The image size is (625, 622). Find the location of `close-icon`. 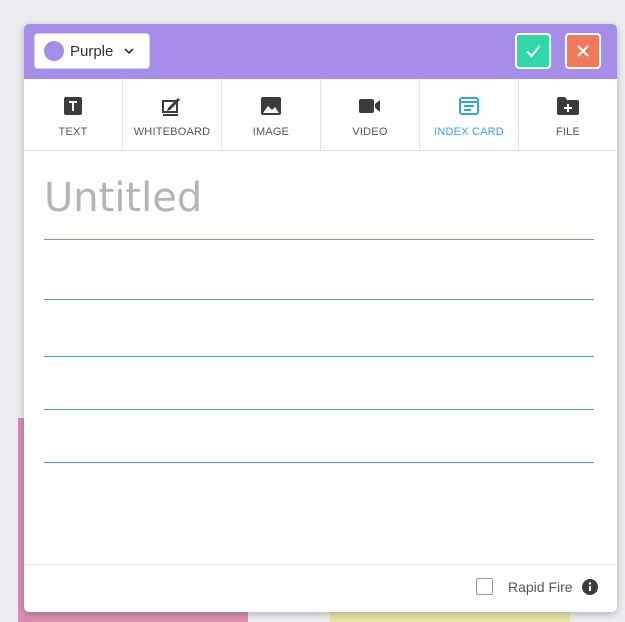

close-icon is located at coordinates (583, 51).